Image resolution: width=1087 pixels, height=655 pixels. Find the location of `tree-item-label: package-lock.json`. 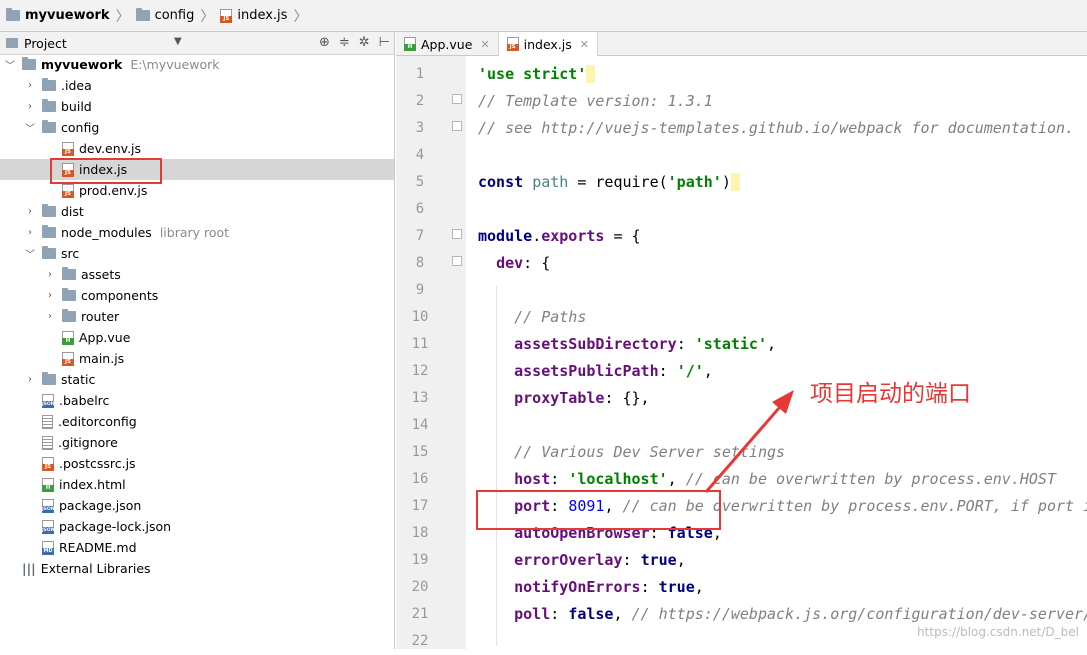

tree-item-label: package-lock.json is located at coordinates (115, 526).